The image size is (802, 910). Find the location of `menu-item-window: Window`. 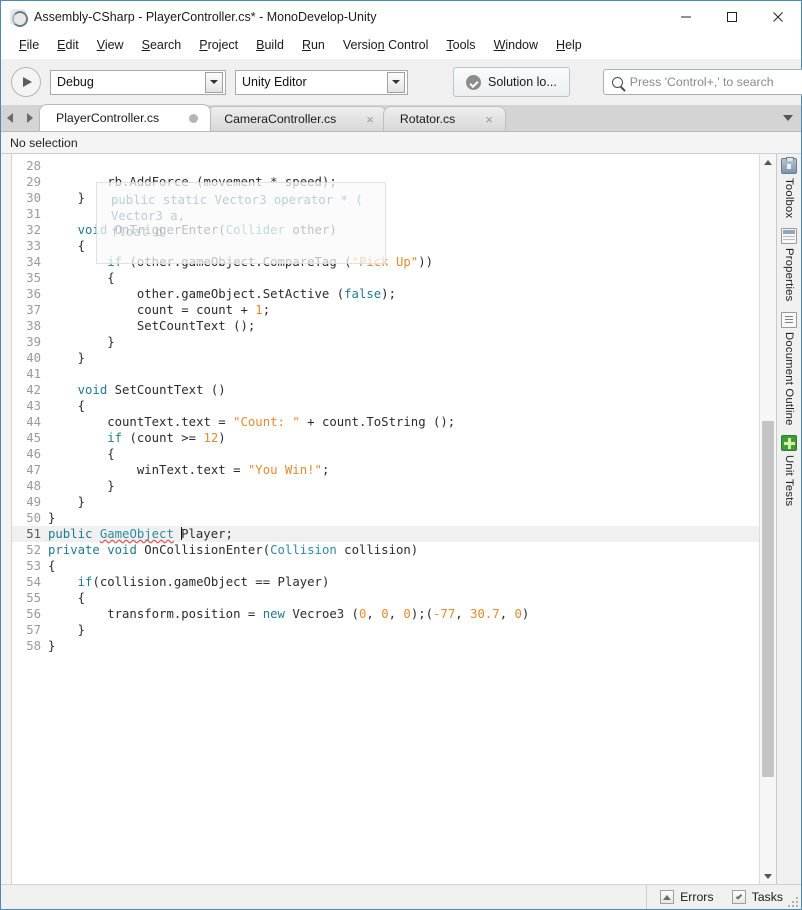

menu-item-window: Window is located at coordinates (516, 45).